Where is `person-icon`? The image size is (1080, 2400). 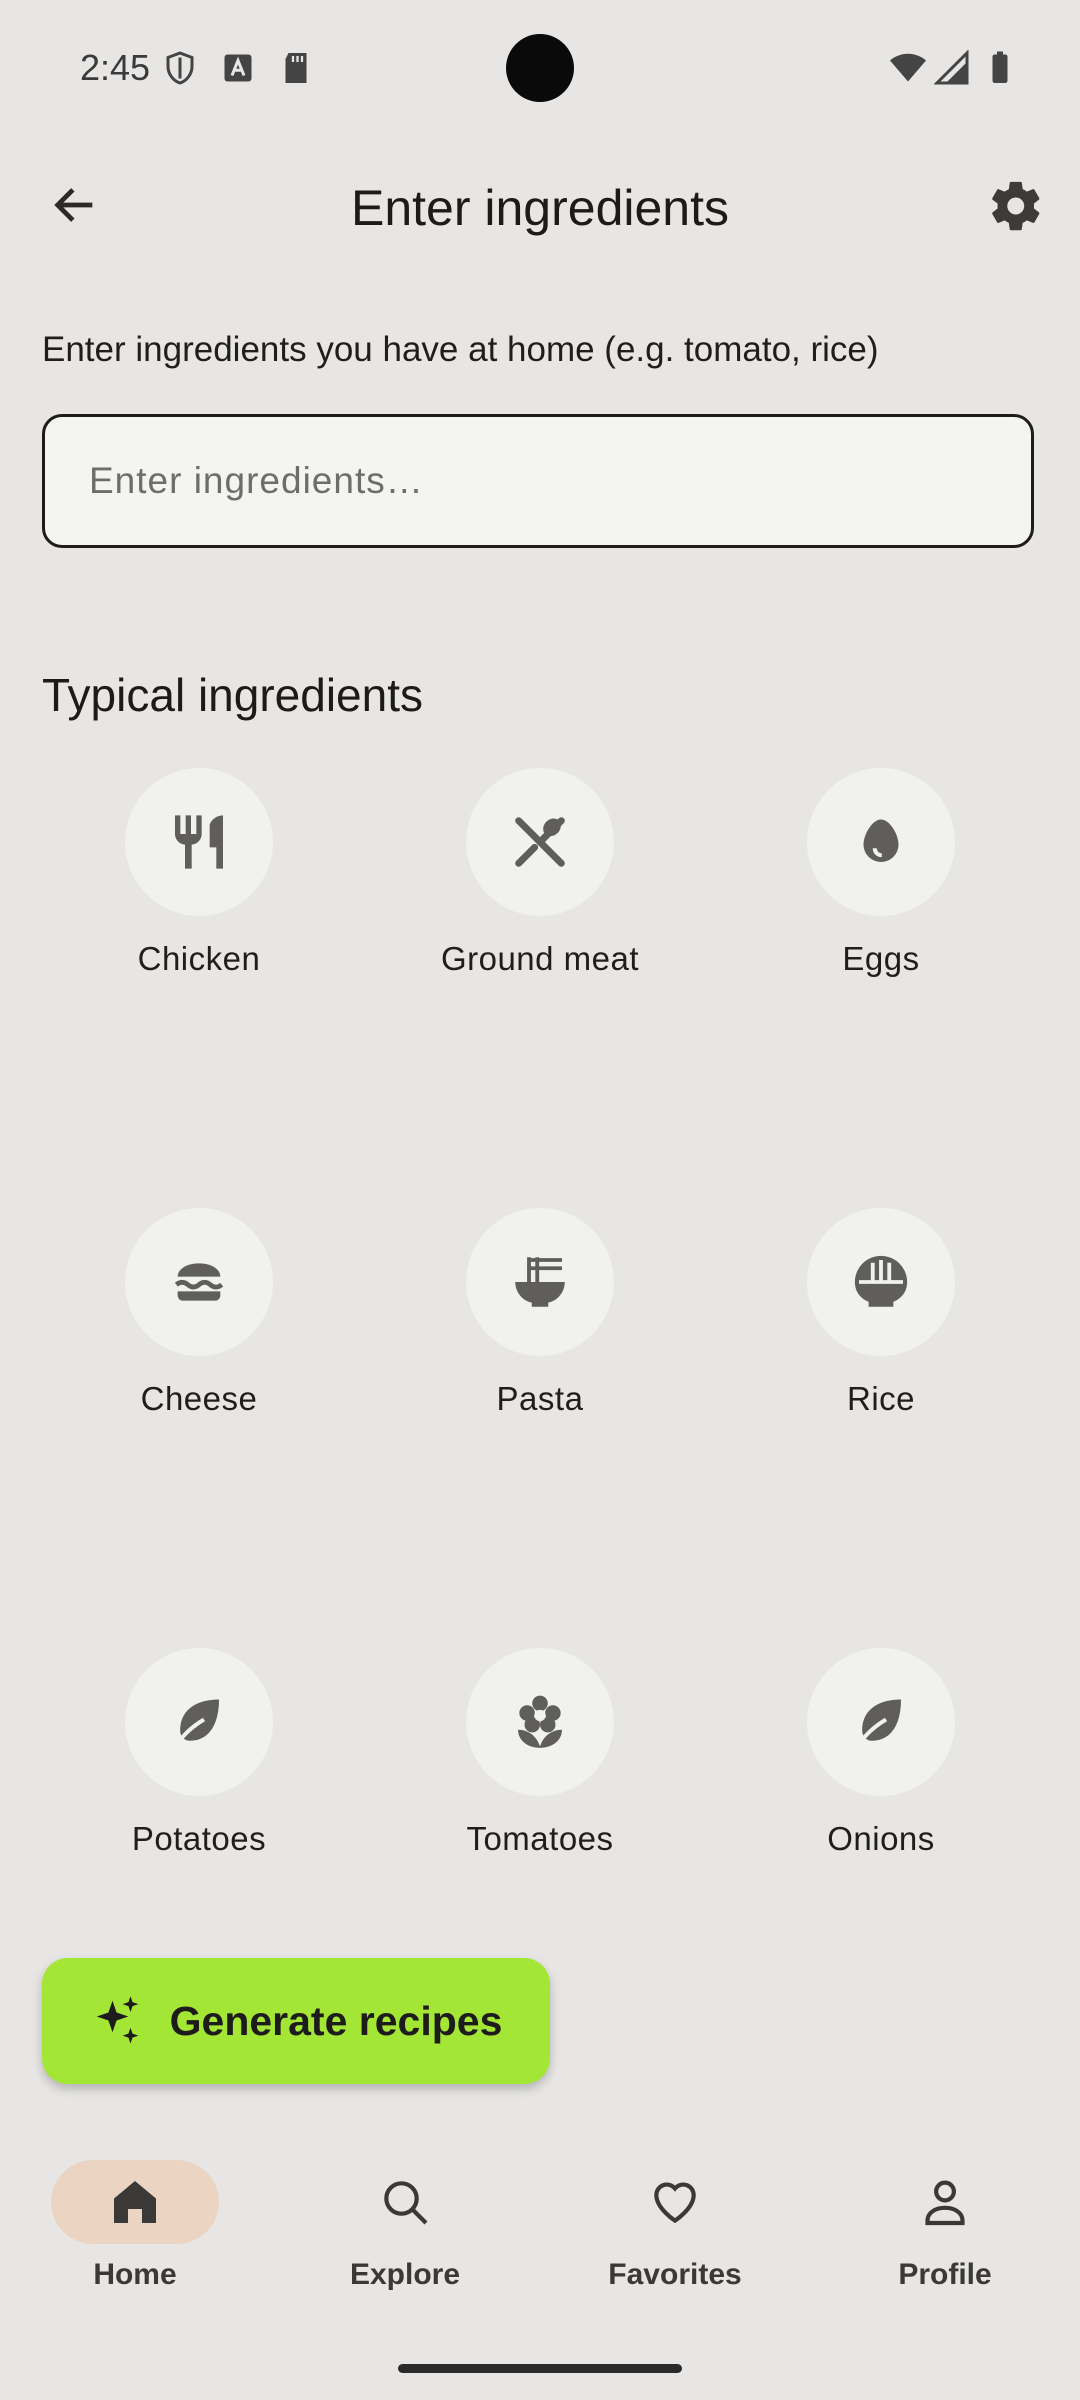 person-icon is located at coordinates (945, 2203).